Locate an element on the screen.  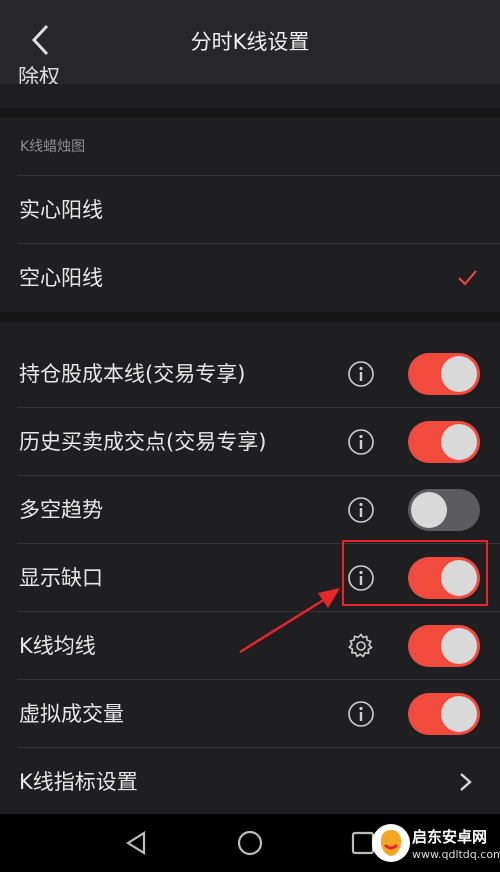
watermark-name: 启东安卓网 is located at coordinates (450, 837).